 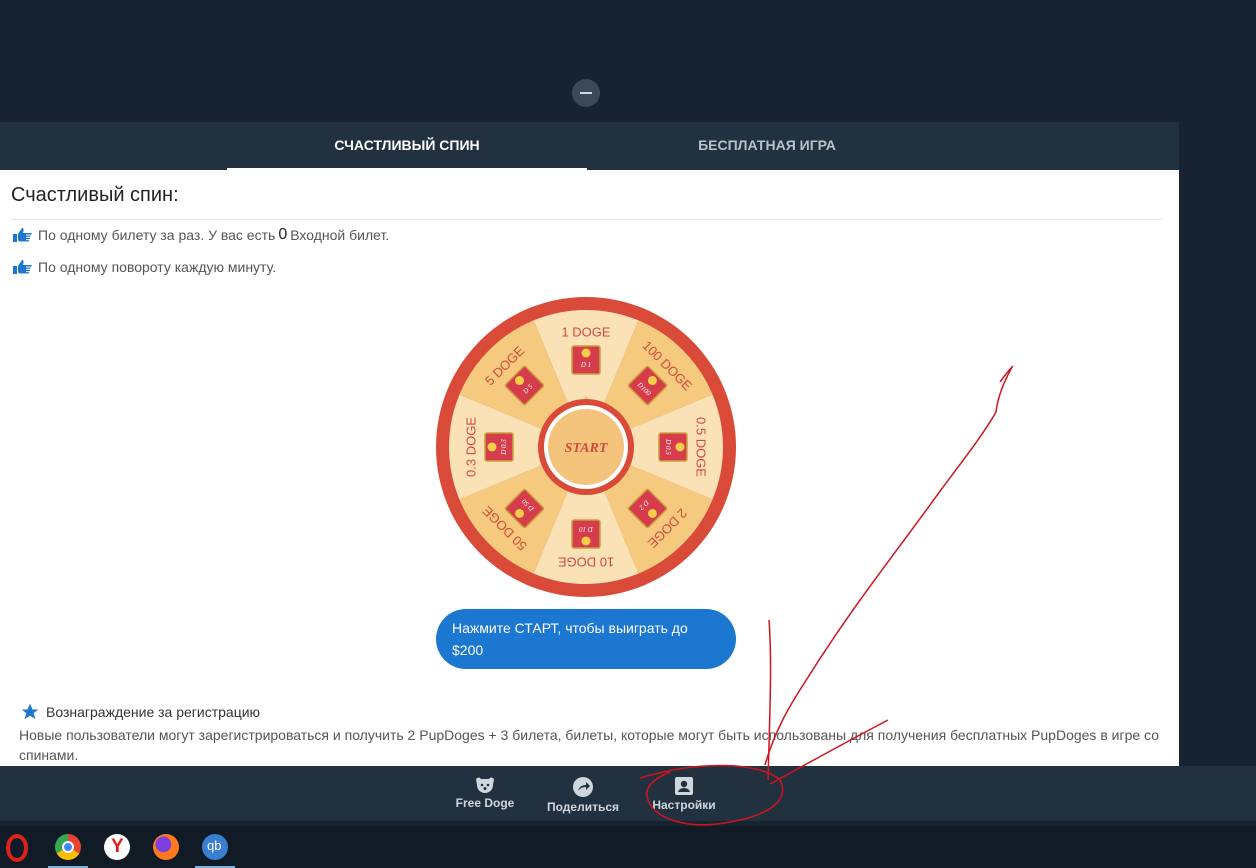 I want to click on taskbar: Y qb, so click(x=628, y=847).